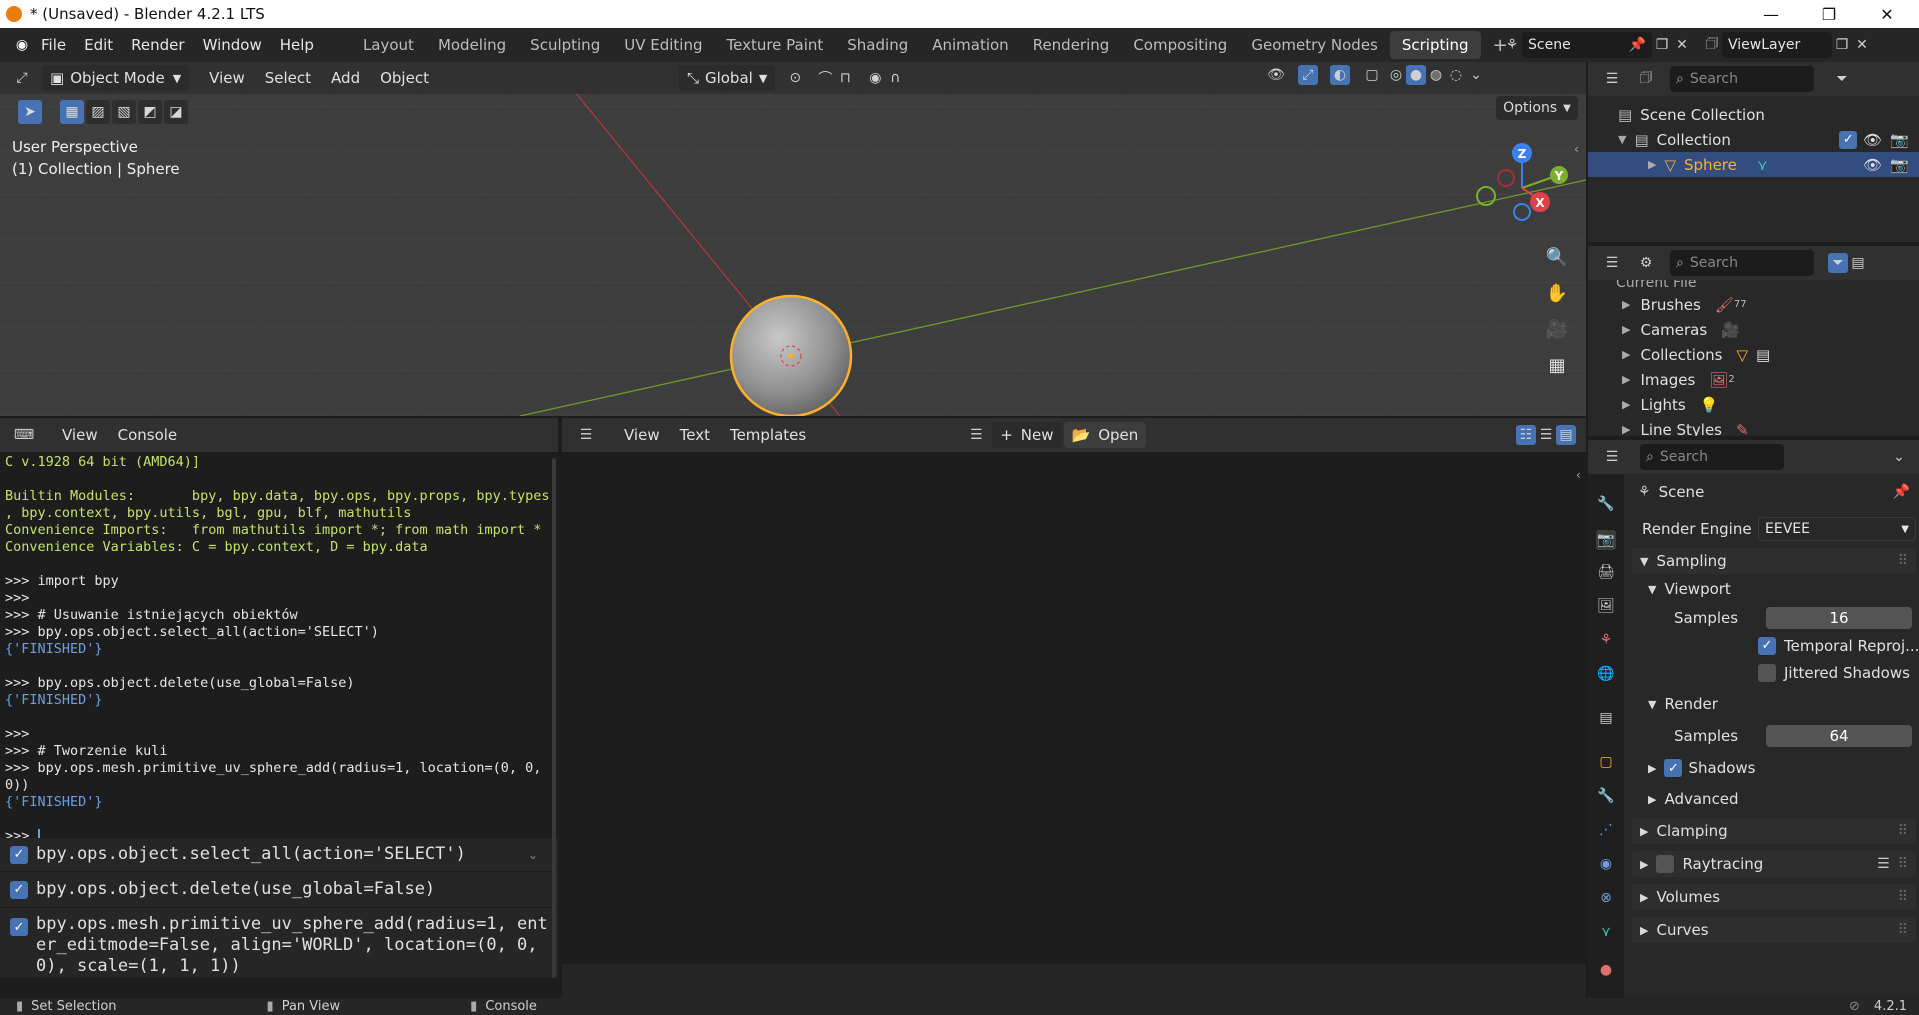  What do you see at coordinates (1566, 435) in the screenshot?
I see `syntax-highlight-toggle-icon: ▤` at bounding box center [1566, 435].